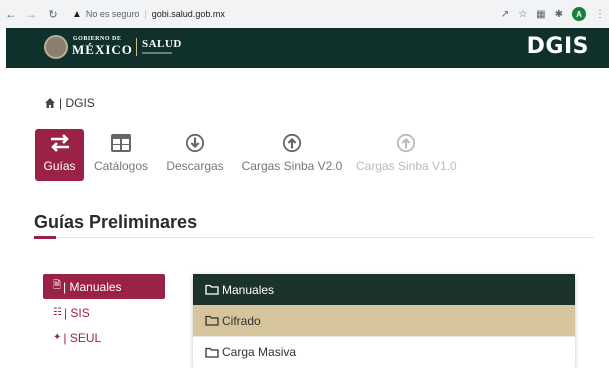 The image size is (609, 368). What do you see at coordinates (384, 289) in the screenshot?
I see `folder-row-manuales: Manuales` at bounding box center [384, 289].